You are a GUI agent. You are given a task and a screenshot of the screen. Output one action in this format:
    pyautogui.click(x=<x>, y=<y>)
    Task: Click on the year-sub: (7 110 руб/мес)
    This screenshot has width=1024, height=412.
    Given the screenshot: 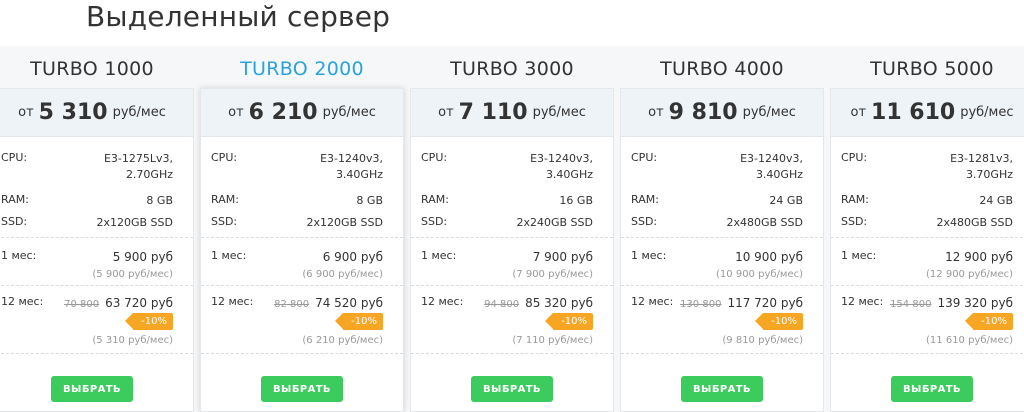 What is the action you would take?
    pyautogui.click(x=552, y=340)
    